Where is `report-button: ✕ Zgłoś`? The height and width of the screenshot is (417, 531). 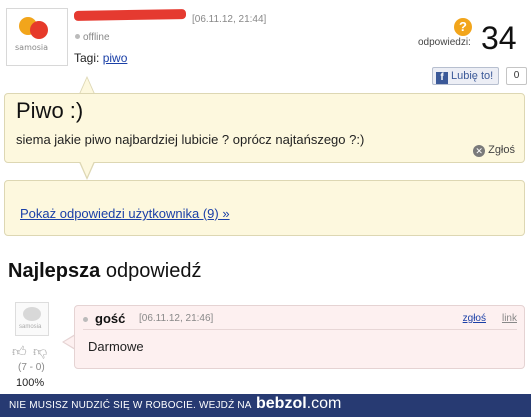 report-button: ✕ Zgłoś is located at coordinates (494, 150).